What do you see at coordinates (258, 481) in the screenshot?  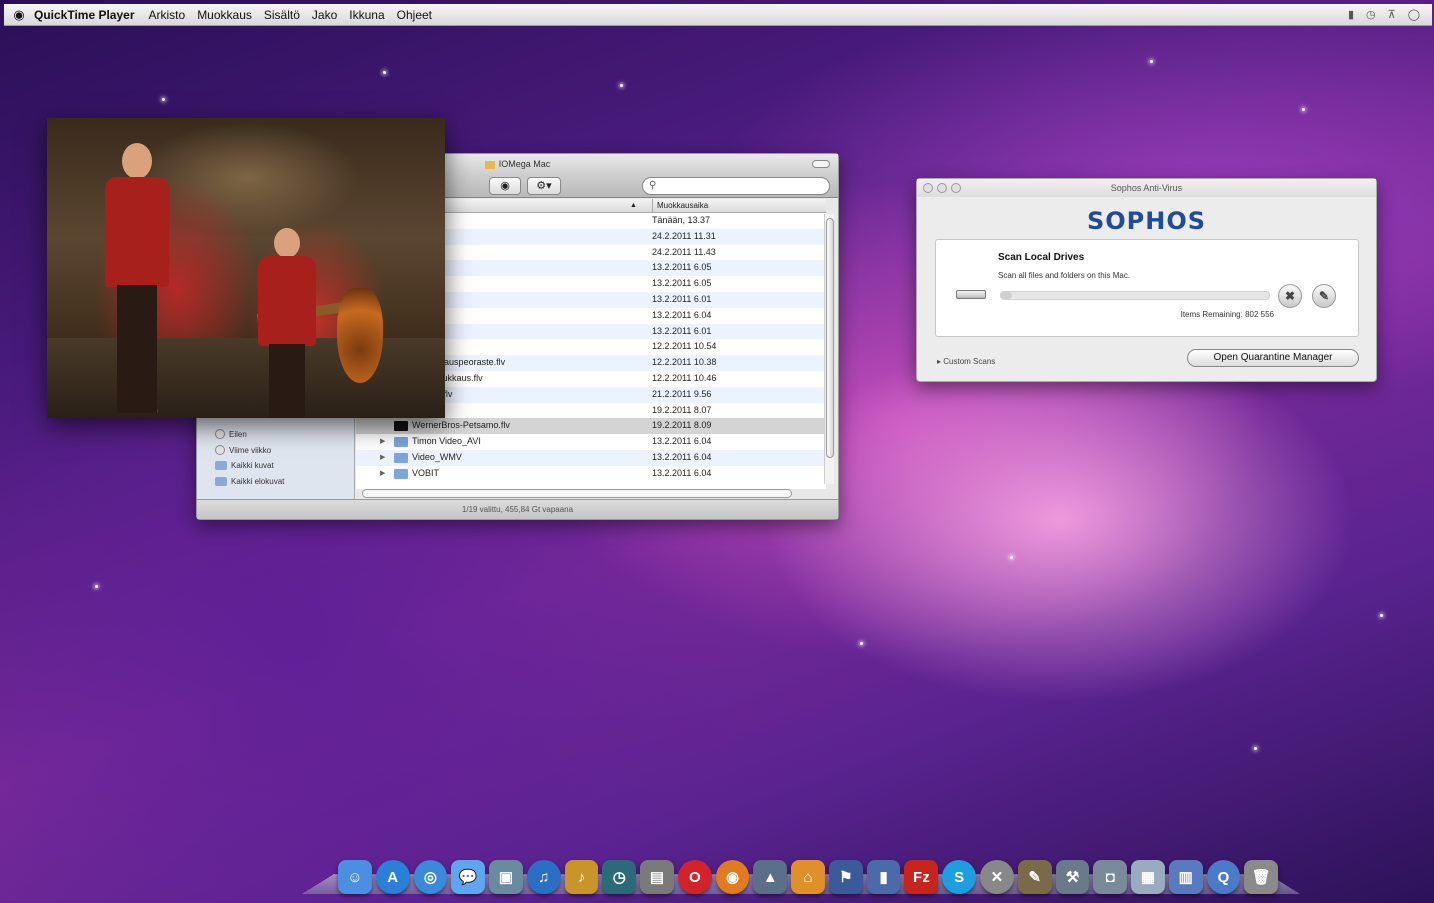 I see `sidebar-item-label: Kaikki elokuvat` at bounding box center [258, 481].